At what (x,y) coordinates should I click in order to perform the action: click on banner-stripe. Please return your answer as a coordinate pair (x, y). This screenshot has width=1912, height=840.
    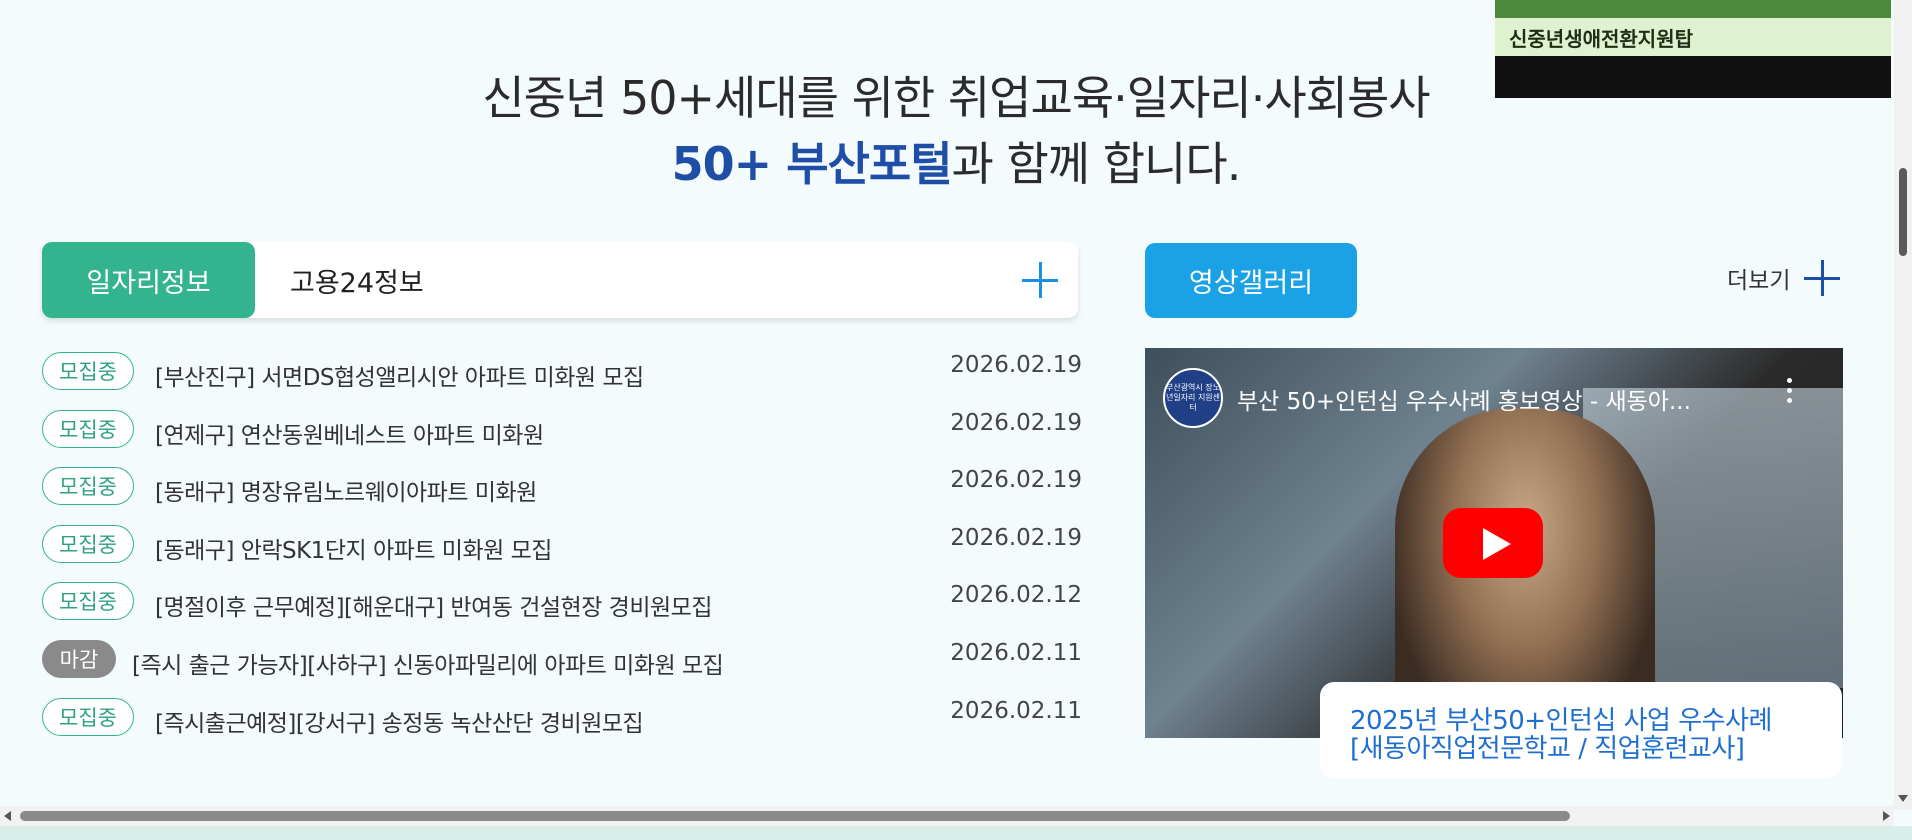
    Looking at the image, I should click on (1693, 9).